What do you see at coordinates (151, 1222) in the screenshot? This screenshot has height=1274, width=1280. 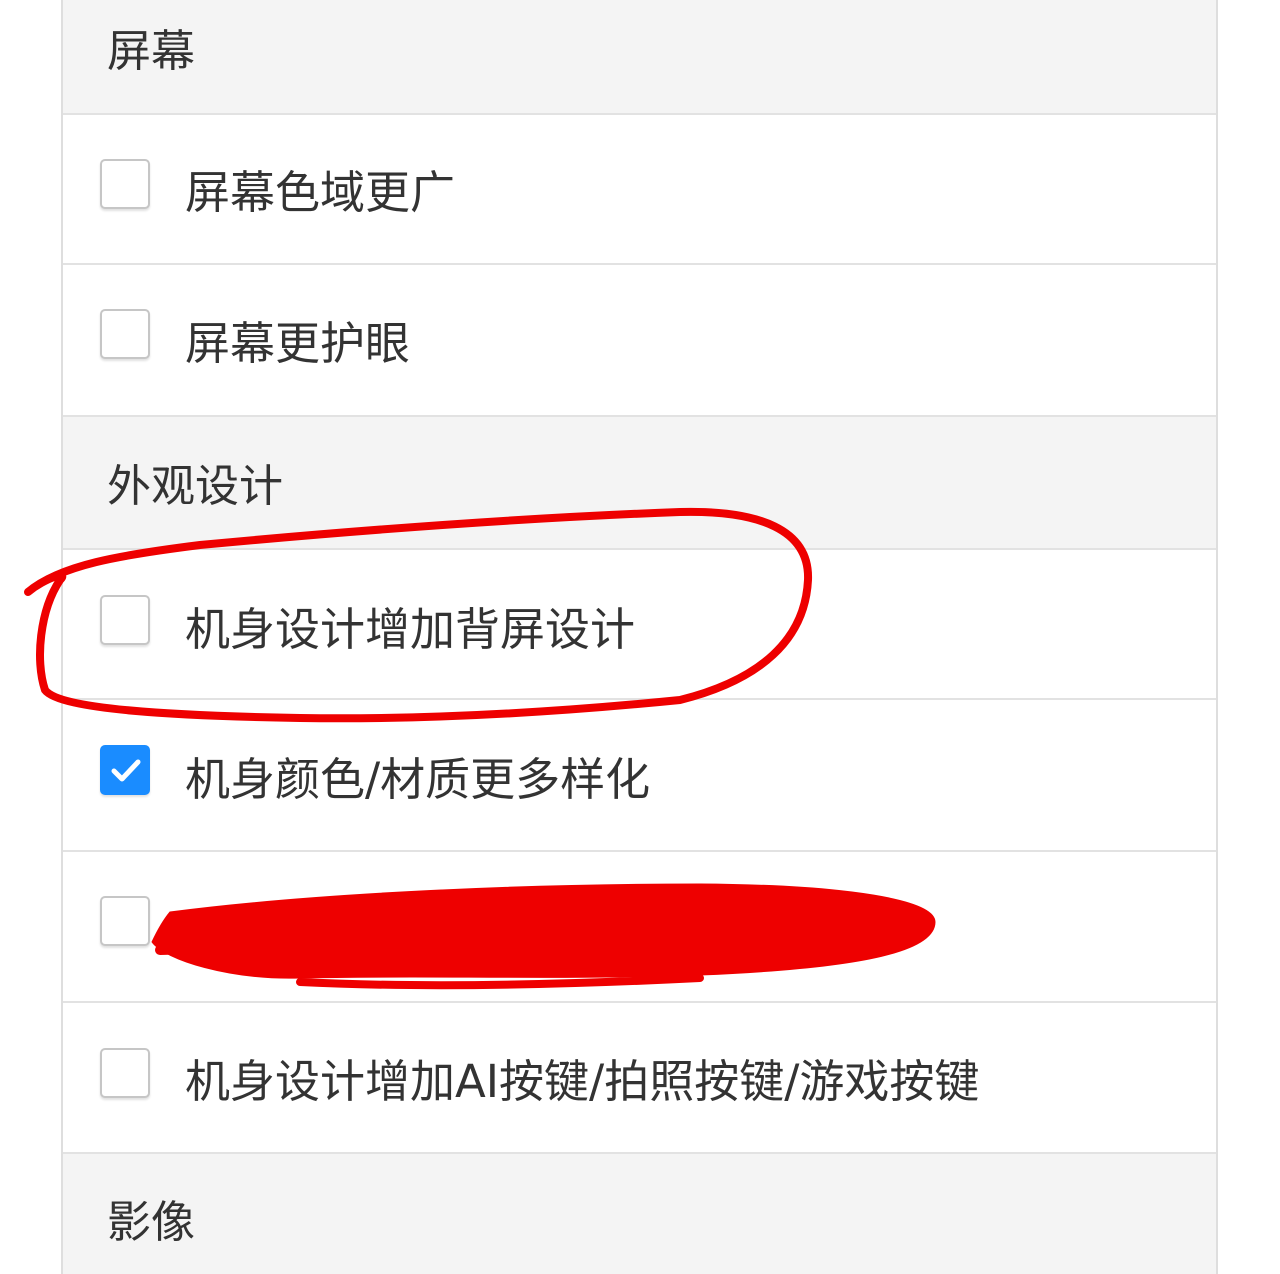 I see `section-title-imaging: 影像` at bounding box center [151, 1222].